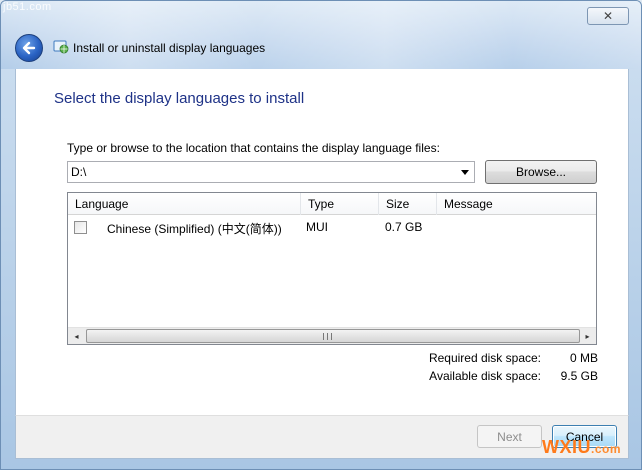 The height and width of the screenshot is (470, 642). I want to click on list-header: Language Type Size Message, so click(332, 204).